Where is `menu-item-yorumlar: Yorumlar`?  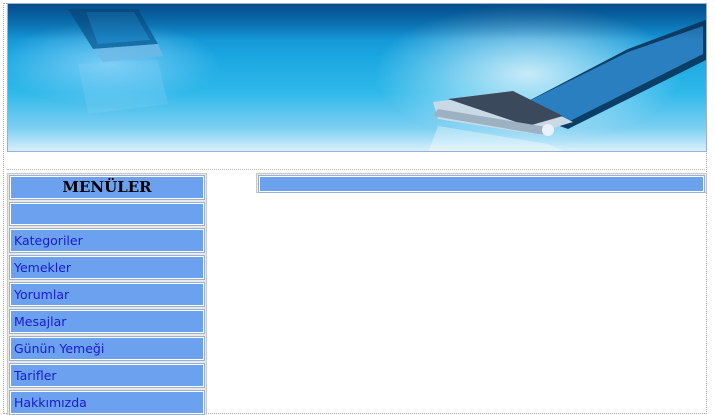 menu-item-yorumlar: Yorumlar is located at coordinates (107, 294).